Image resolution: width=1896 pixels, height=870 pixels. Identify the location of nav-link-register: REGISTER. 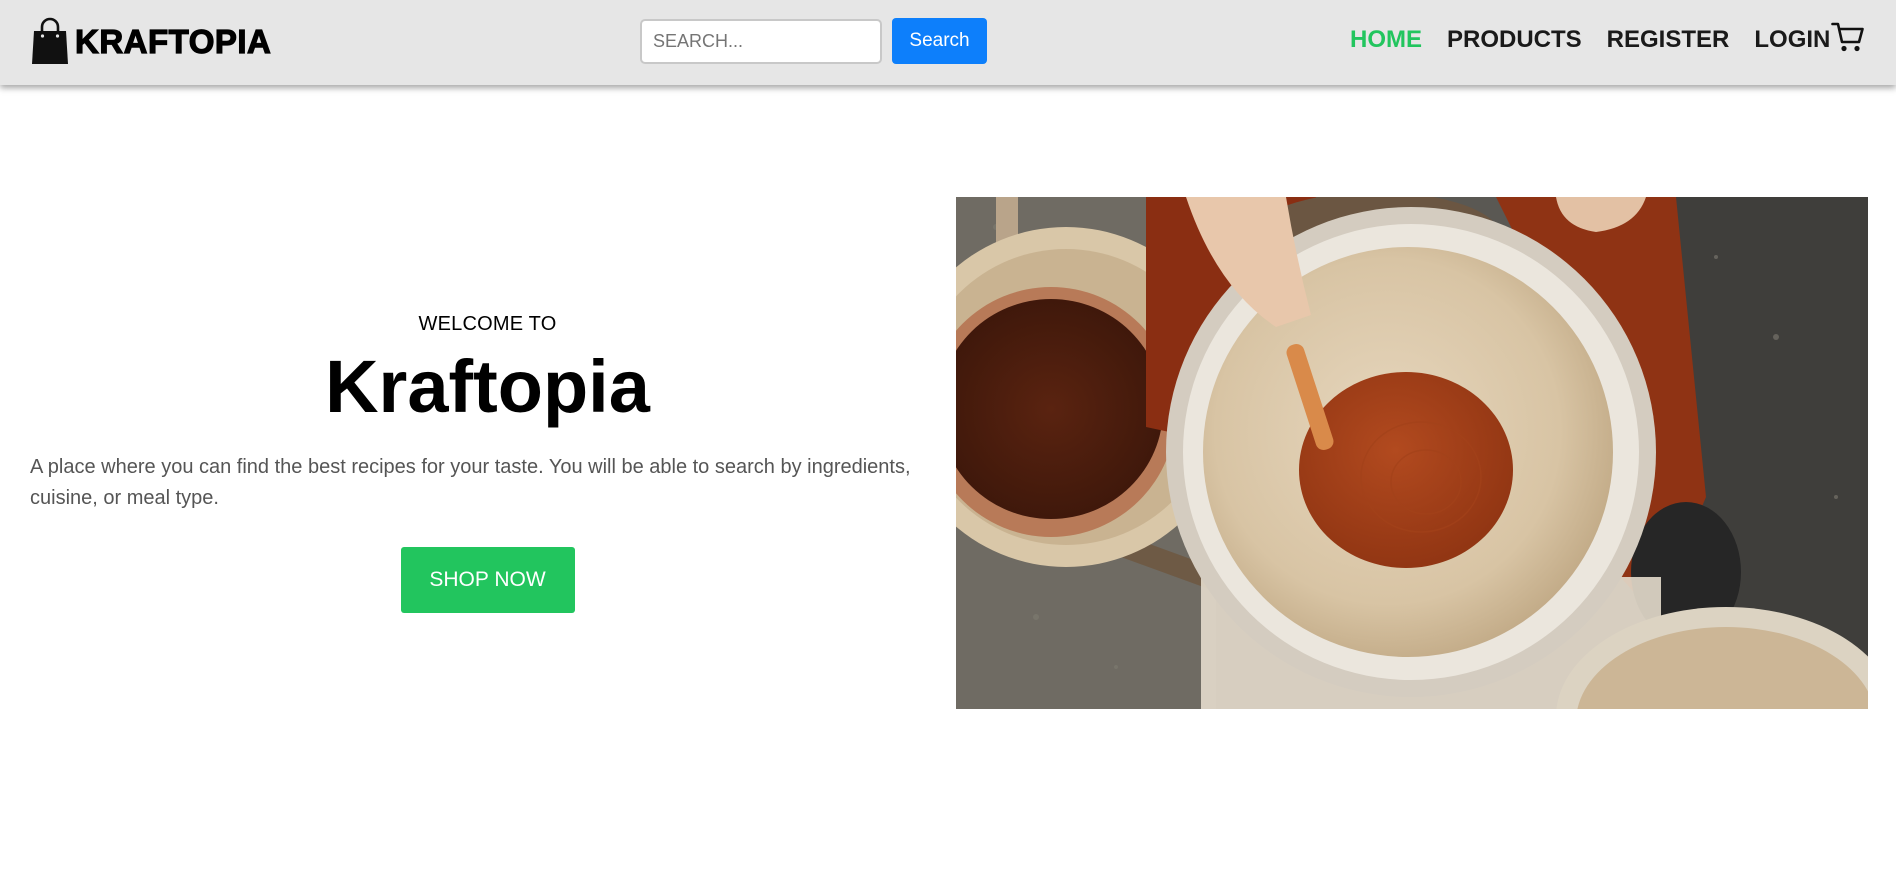
(1668, 40).